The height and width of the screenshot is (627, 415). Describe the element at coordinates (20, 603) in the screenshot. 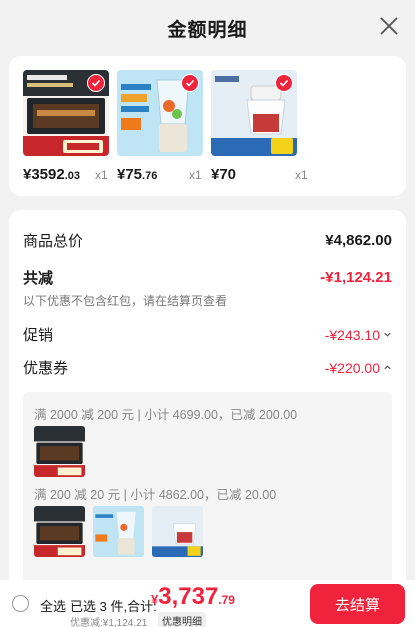

I see `select-all-radio` at that location.